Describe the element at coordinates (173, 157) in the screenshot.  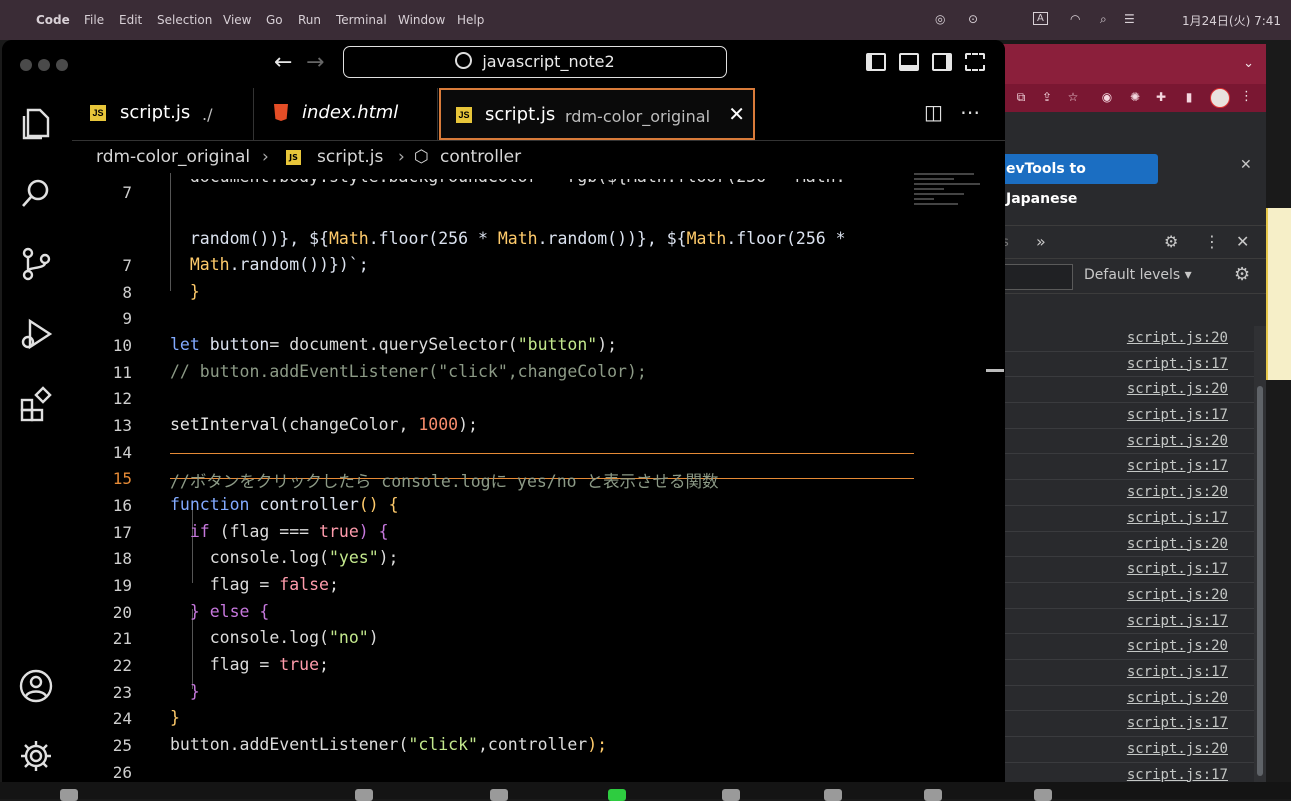
I see `breadcrumb-folder: rdm-color_original` at that location.